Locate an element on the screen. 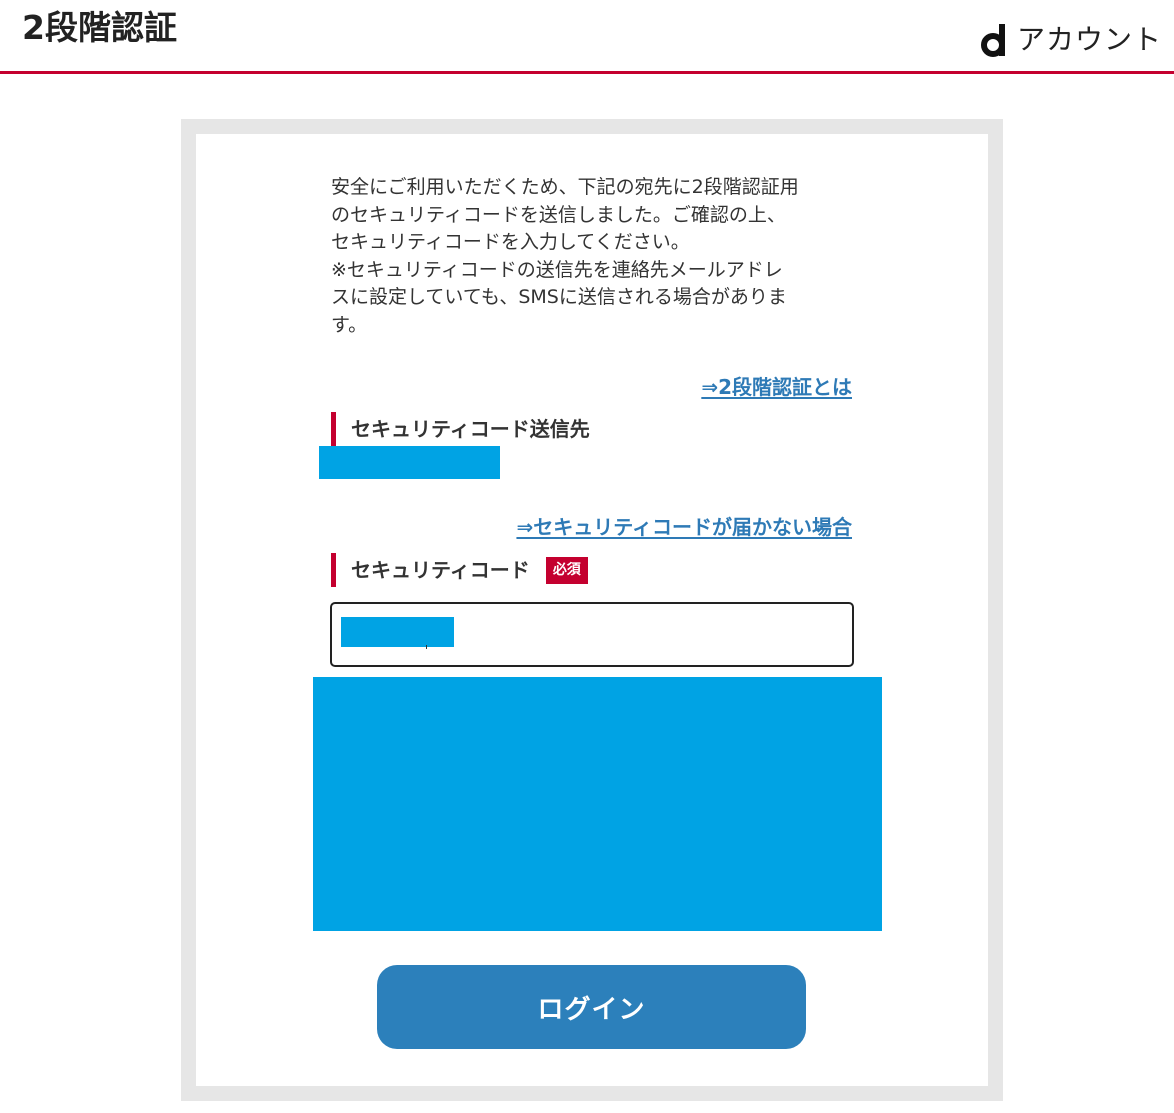 The height and width of the screenshot is (1113, 1174). notice-line: す。 is located at coordinates (349, 324).